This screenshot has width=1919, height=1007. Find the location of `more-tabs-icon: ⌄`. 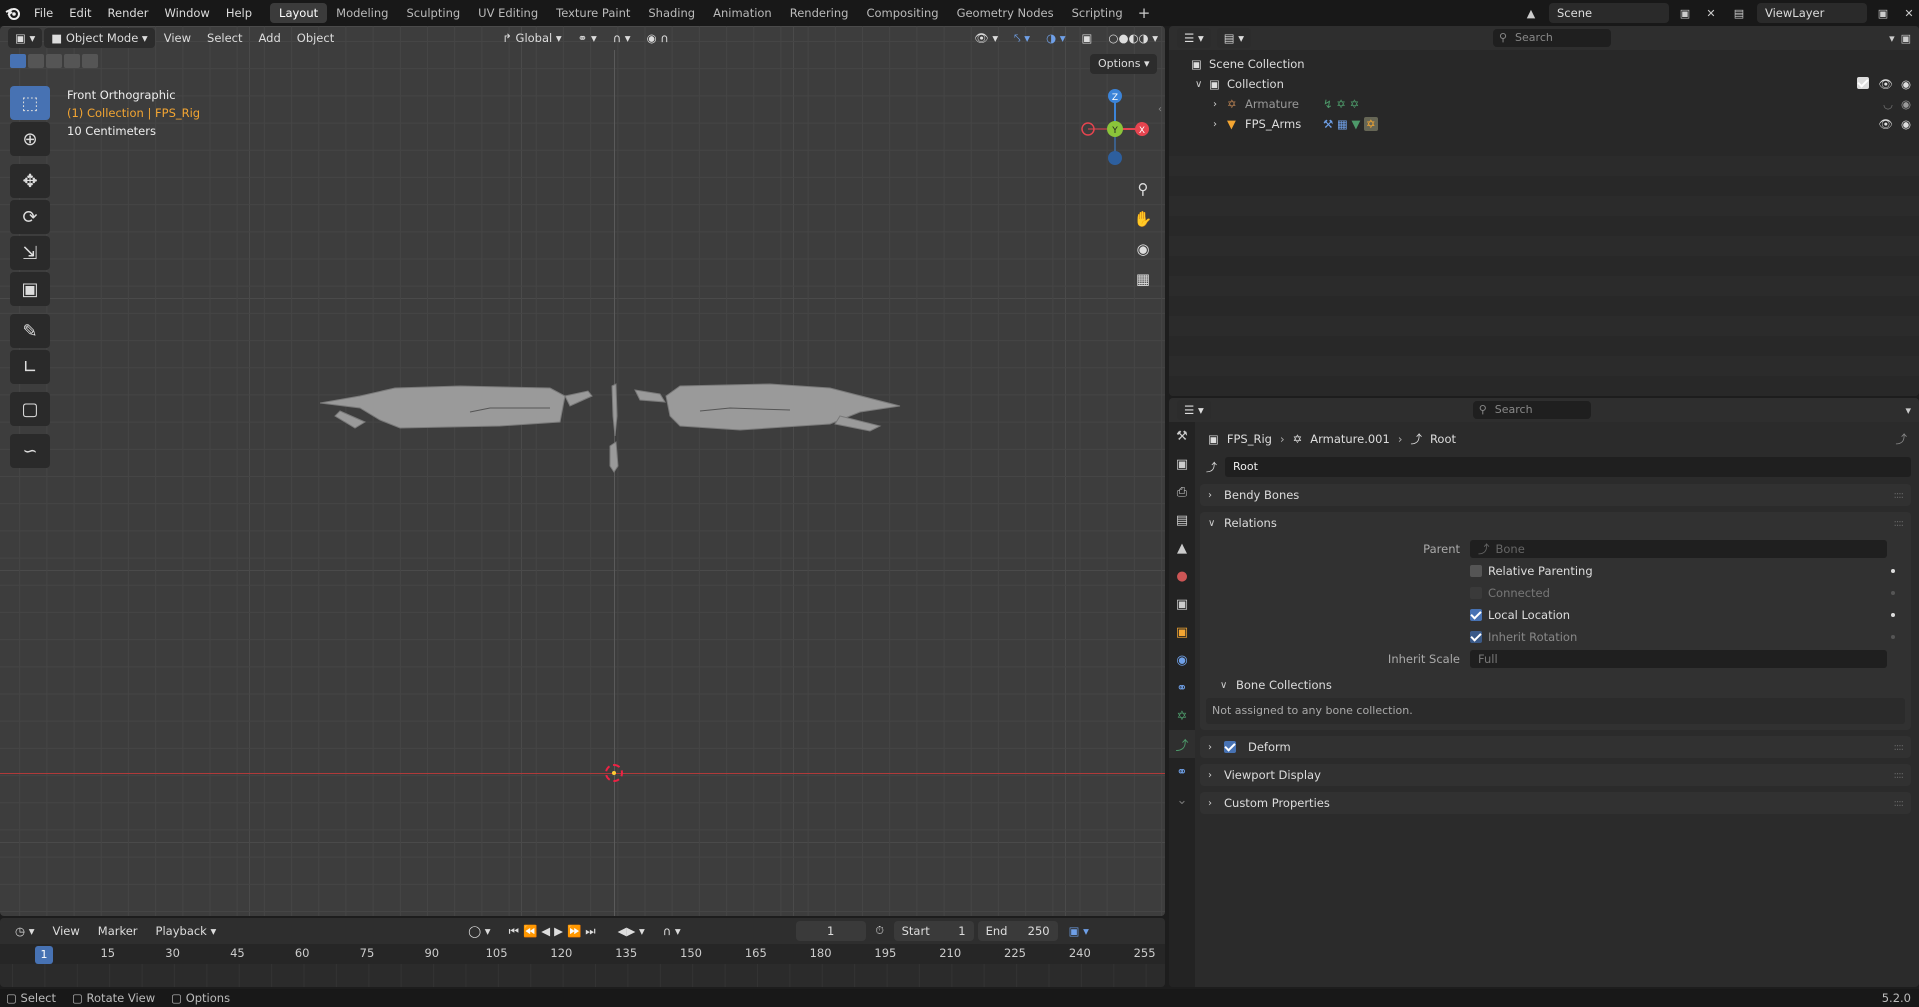

more-tabs-icon: ⌄ is located at coordinates (1182, 800).